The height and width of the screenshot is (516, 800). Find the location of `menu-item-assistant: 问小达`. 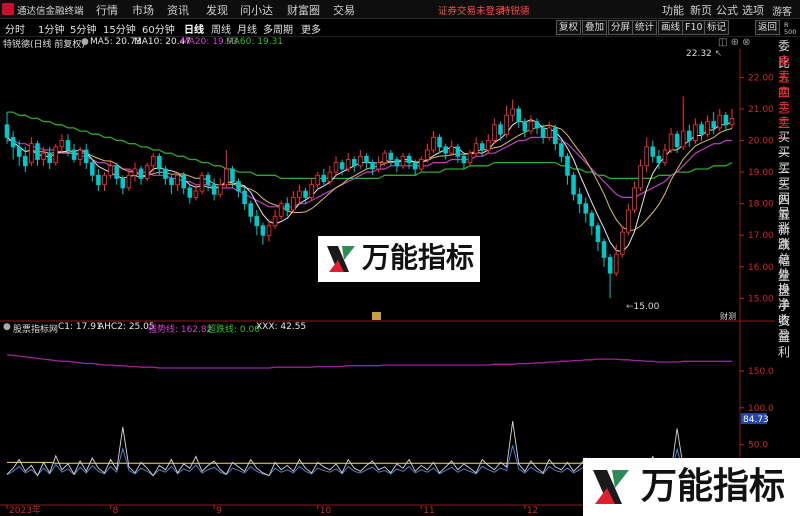

menu-item-assistant: 问小达 is located at coordinates (256, 10).